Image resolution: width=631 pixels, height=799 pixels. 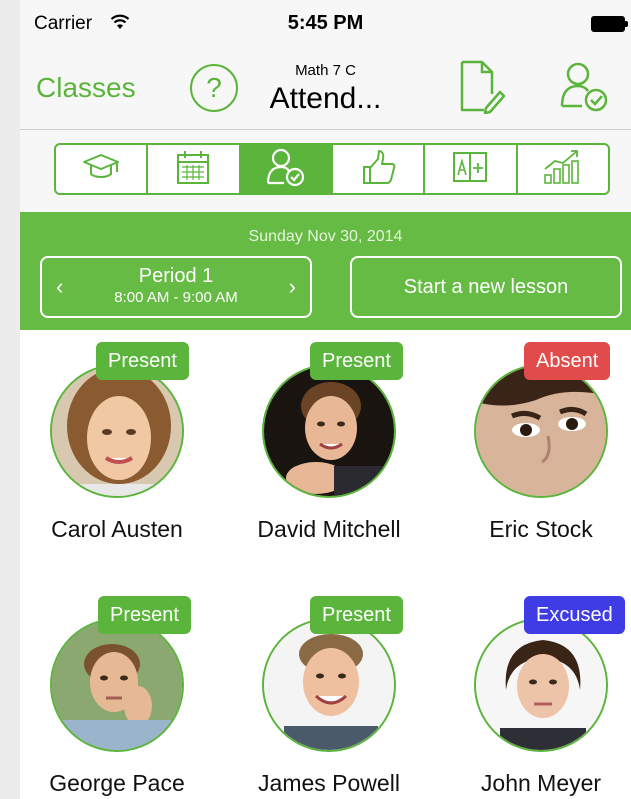 I want to click on period-time: 8:00 AM - 9:00 AM, so click(x=176, y=297).